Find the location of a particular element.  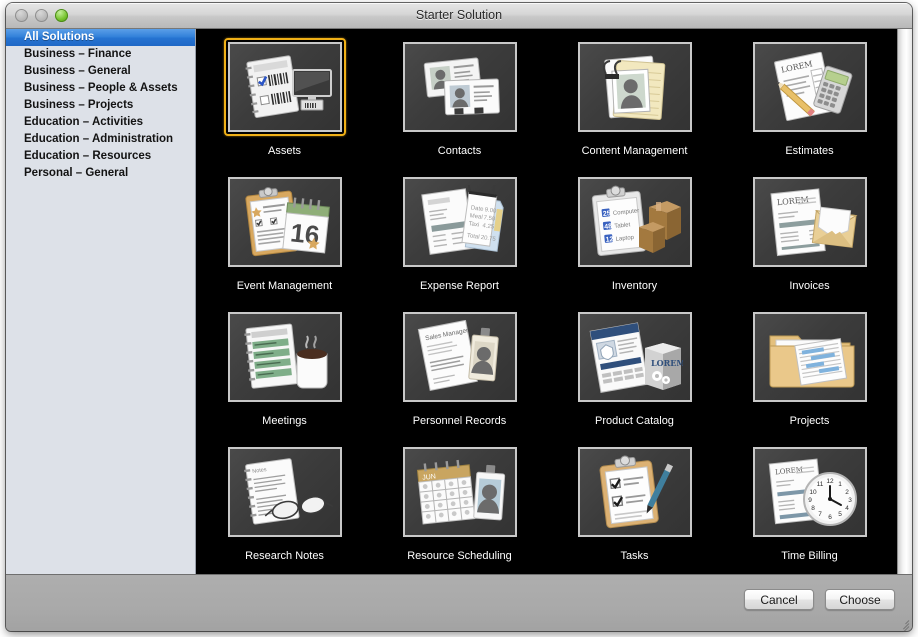

resource-scheduling-icon: JUN is located at coordinates (459, 492).